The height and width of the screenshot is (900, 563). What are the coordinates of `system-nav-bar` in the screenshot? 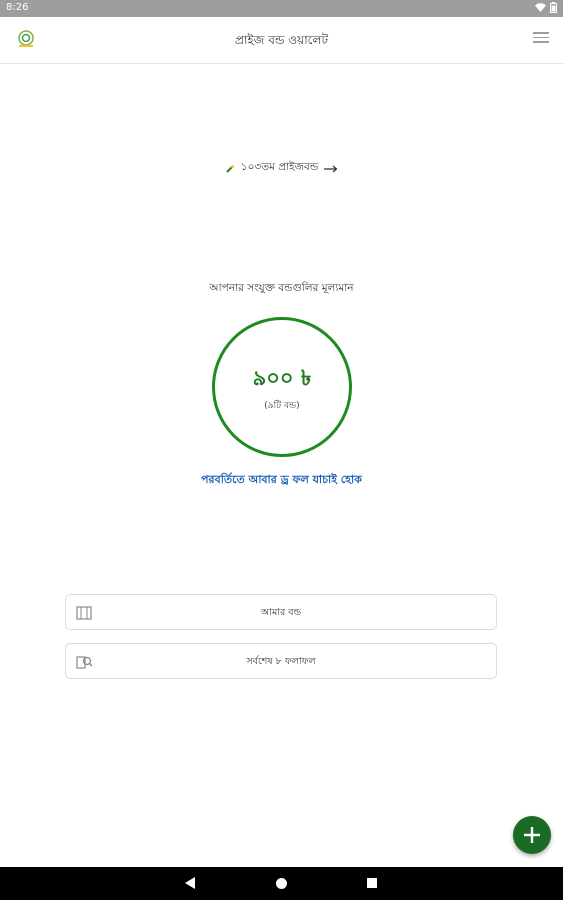 It's located at (281, 883).